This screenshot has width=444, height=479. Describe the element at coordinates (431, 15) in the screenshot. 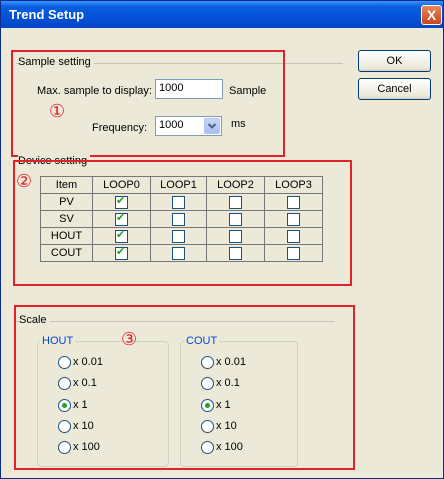

I see `close-button: X` at that location.